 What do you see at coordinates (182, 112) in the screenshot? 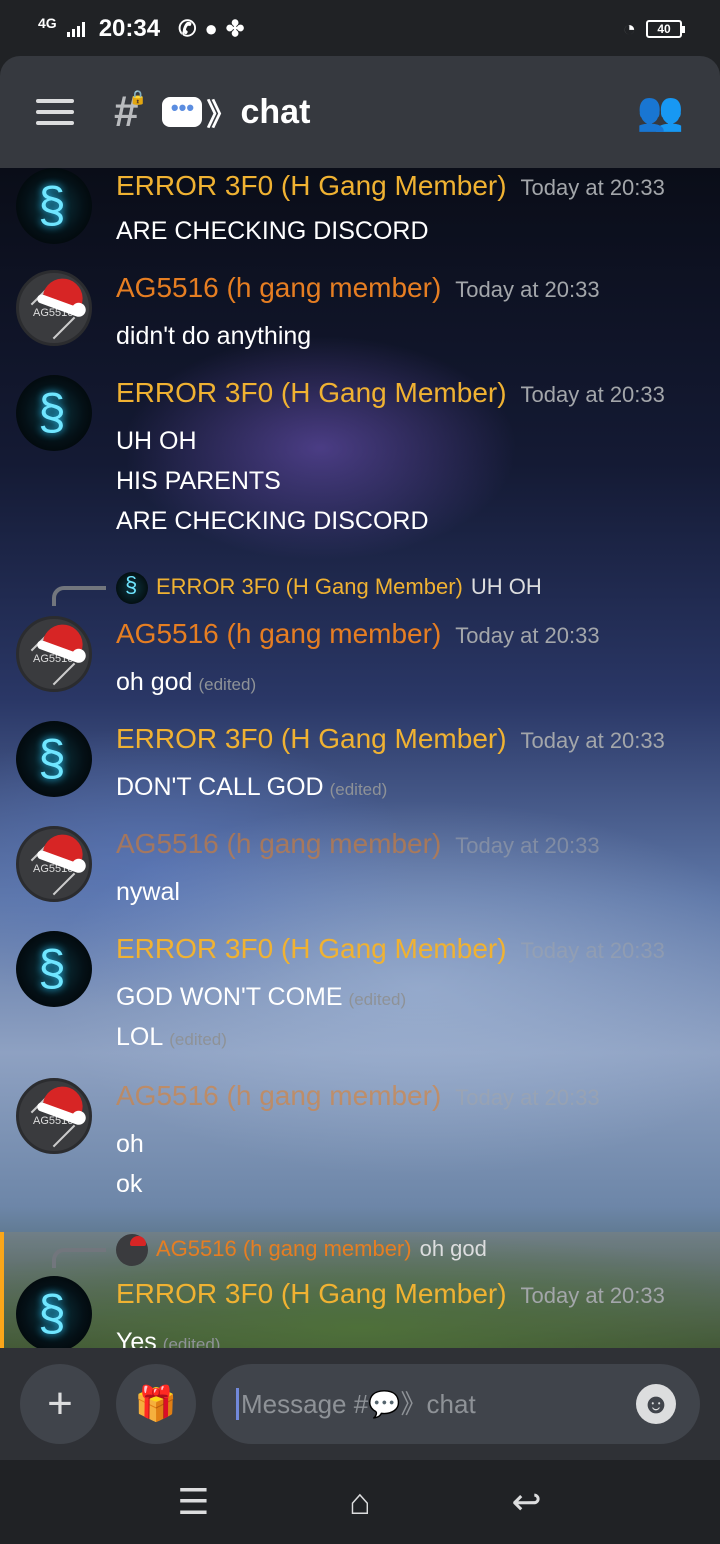
I see `chat-bubble-icon: •••` at bounding box center [182, 112].